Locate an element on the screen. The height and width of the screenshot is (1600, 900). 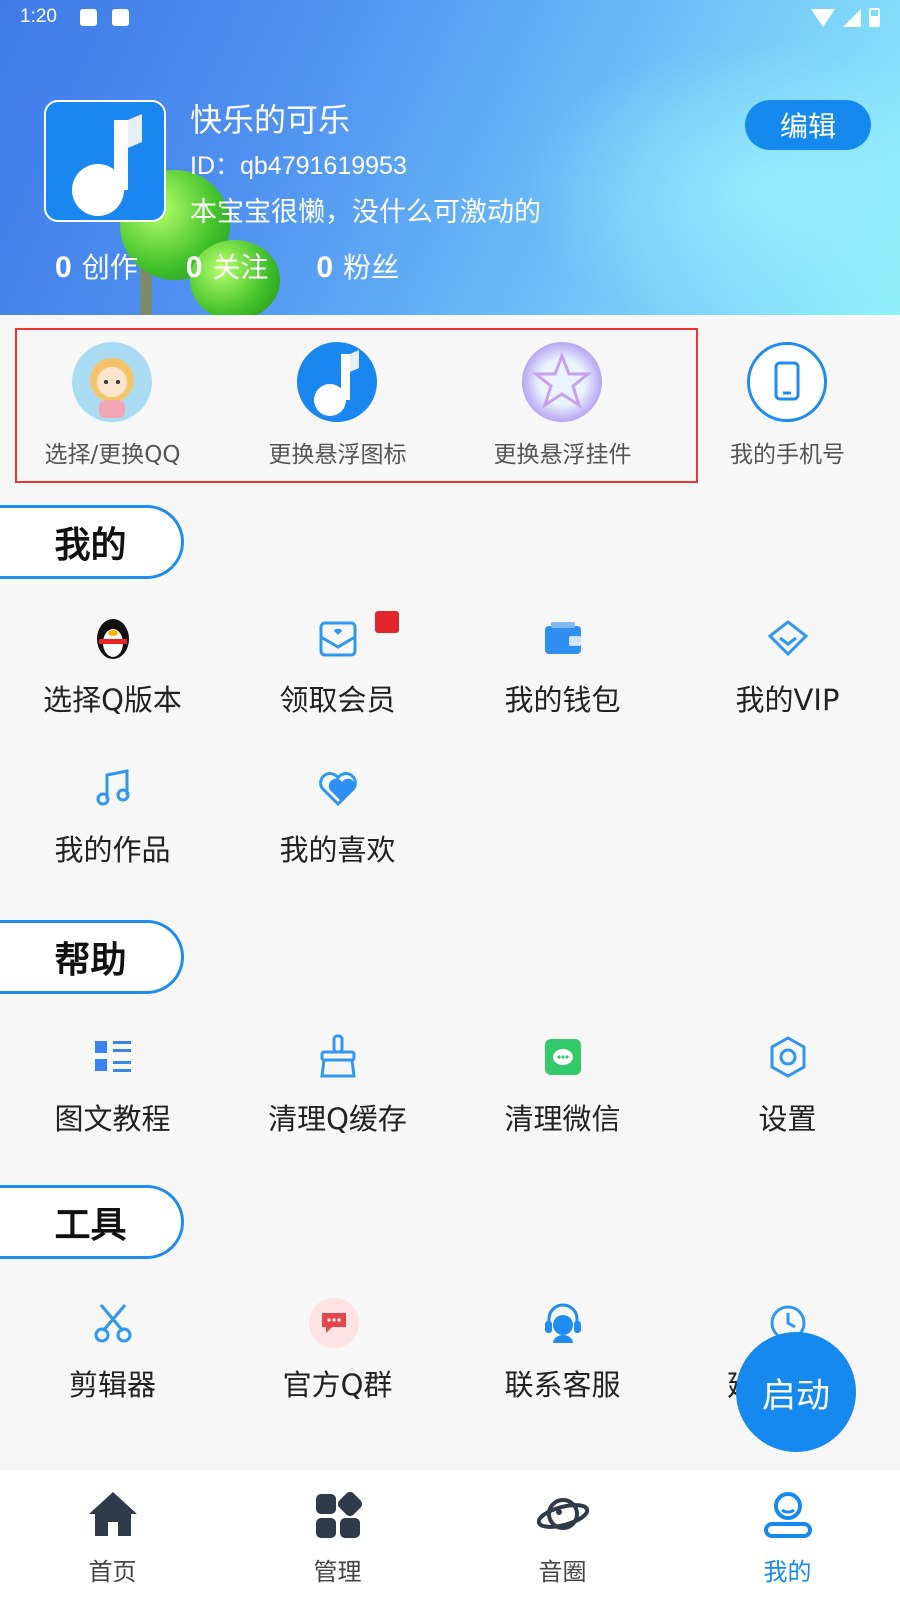
wallet-icon is located at coordinates (563, 638).